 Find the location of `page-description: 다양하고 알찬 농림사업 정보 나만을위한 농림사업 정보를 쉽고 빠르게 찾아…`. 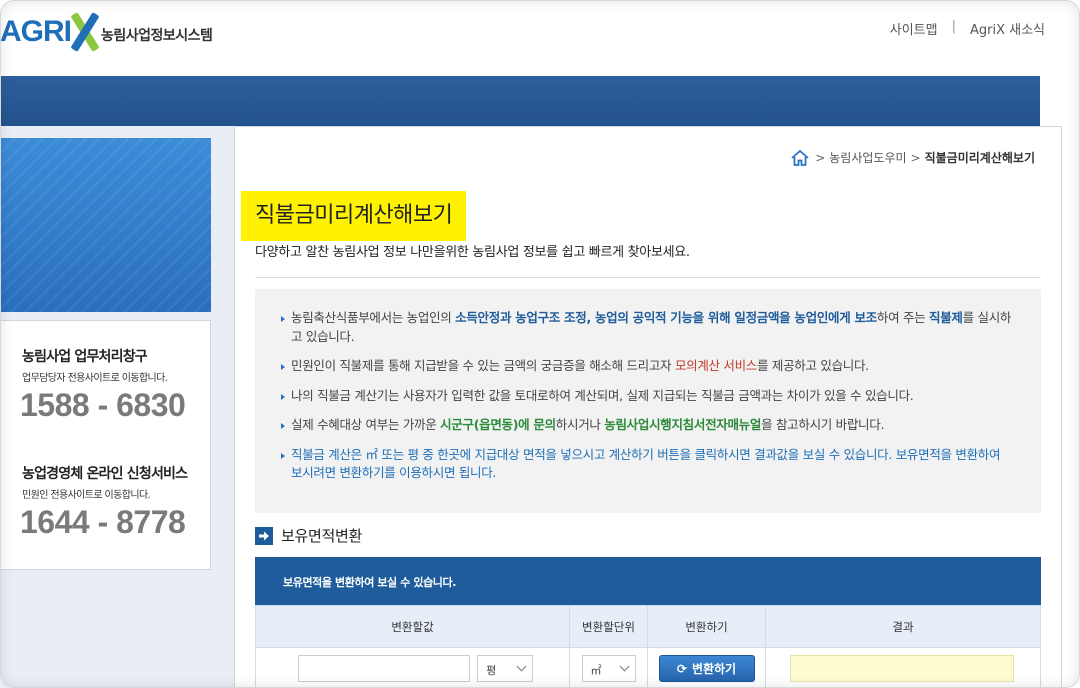

page-description: 다양하고 알찬 농림사업 정보 나만을위한 농림사업 정보를 쉽고 빠르게 찾아… is located at coordinates (472, 252).